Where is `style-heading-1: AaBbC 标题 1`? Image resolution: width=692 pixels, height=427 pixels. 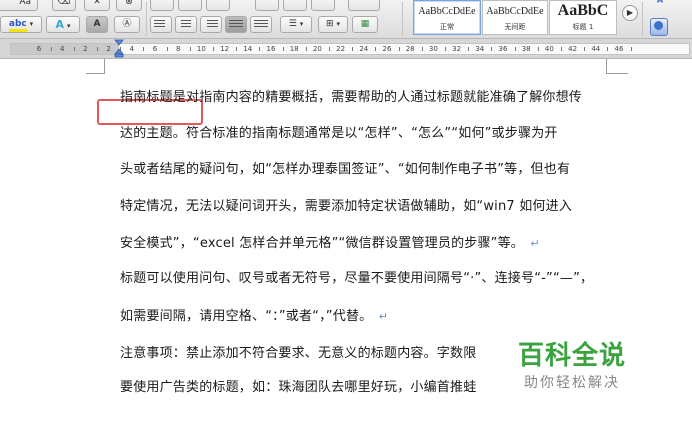 style-heading-1: AaBbC 标题 1 is located at coordinates (583, 17).